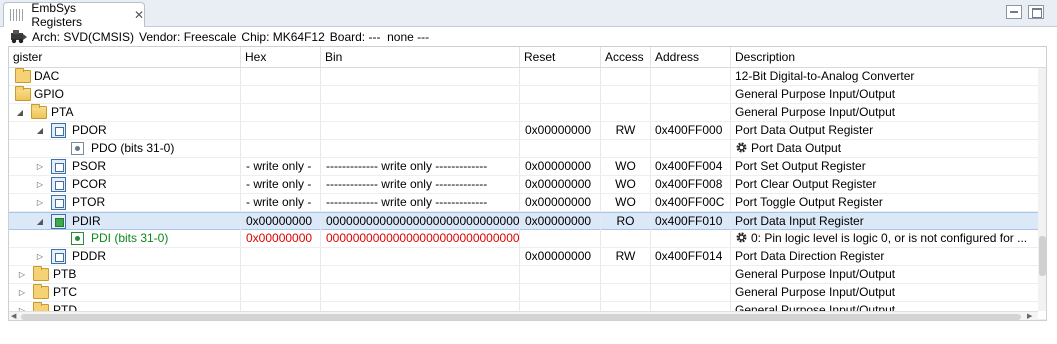 Image resolution: width=1057 pixels, height=344 pixels. What do you see at coordinates (420, 166) in the screenshot?
I see `bin-cell: ------------- write only -------------` at bounding box center [420, 166].